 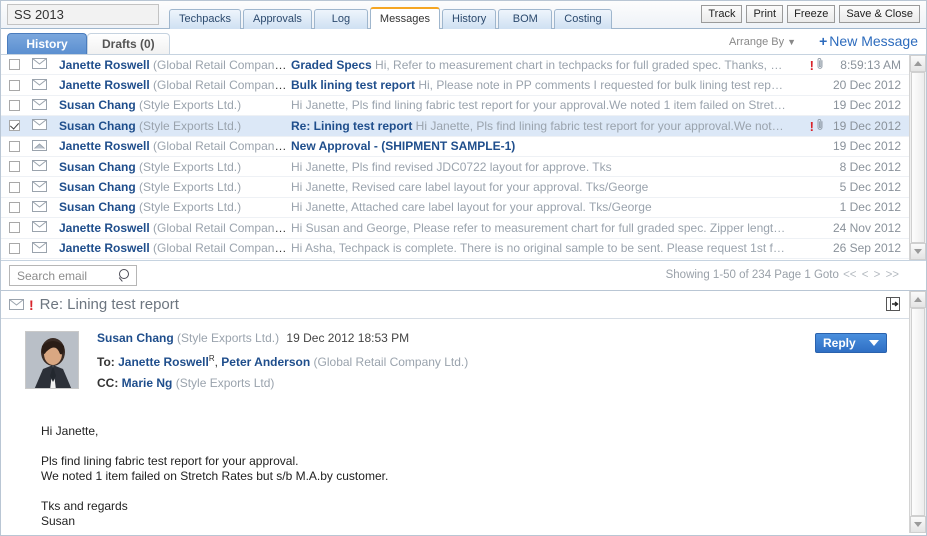 What do you see at coordinates (820, 126) in the screenshot?
I see `attachment-icon` at bounding box center [820, 126].